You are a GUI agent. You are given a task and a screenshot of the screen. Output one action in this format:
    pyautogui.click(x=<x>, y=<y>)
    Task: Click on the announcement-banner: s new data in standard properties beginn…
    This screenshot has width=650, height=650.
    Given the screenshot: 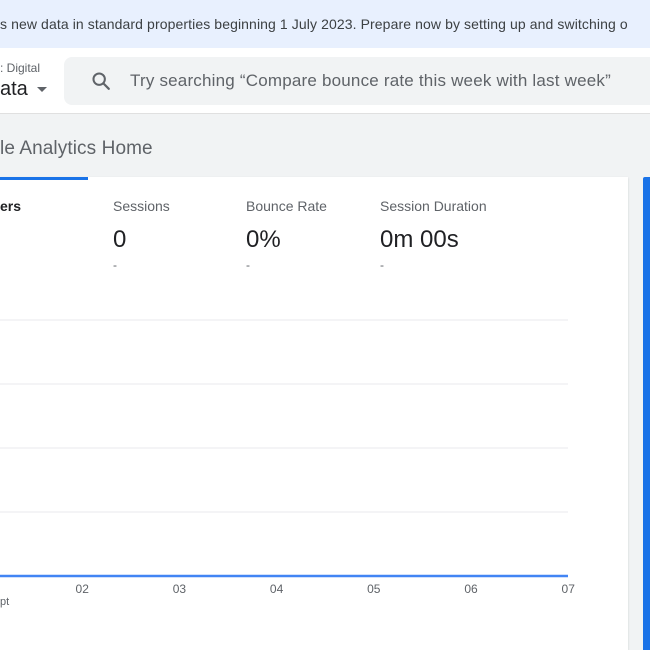 What is the action you would take?
    pyautogui.click(x=325, y=24)
    